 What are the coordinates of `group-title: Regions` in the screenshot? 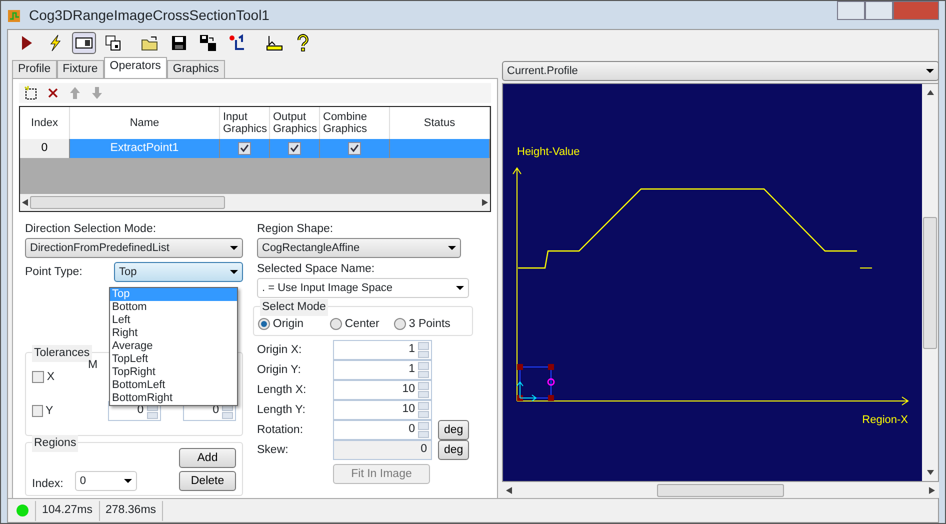 It's located at (55, 443).